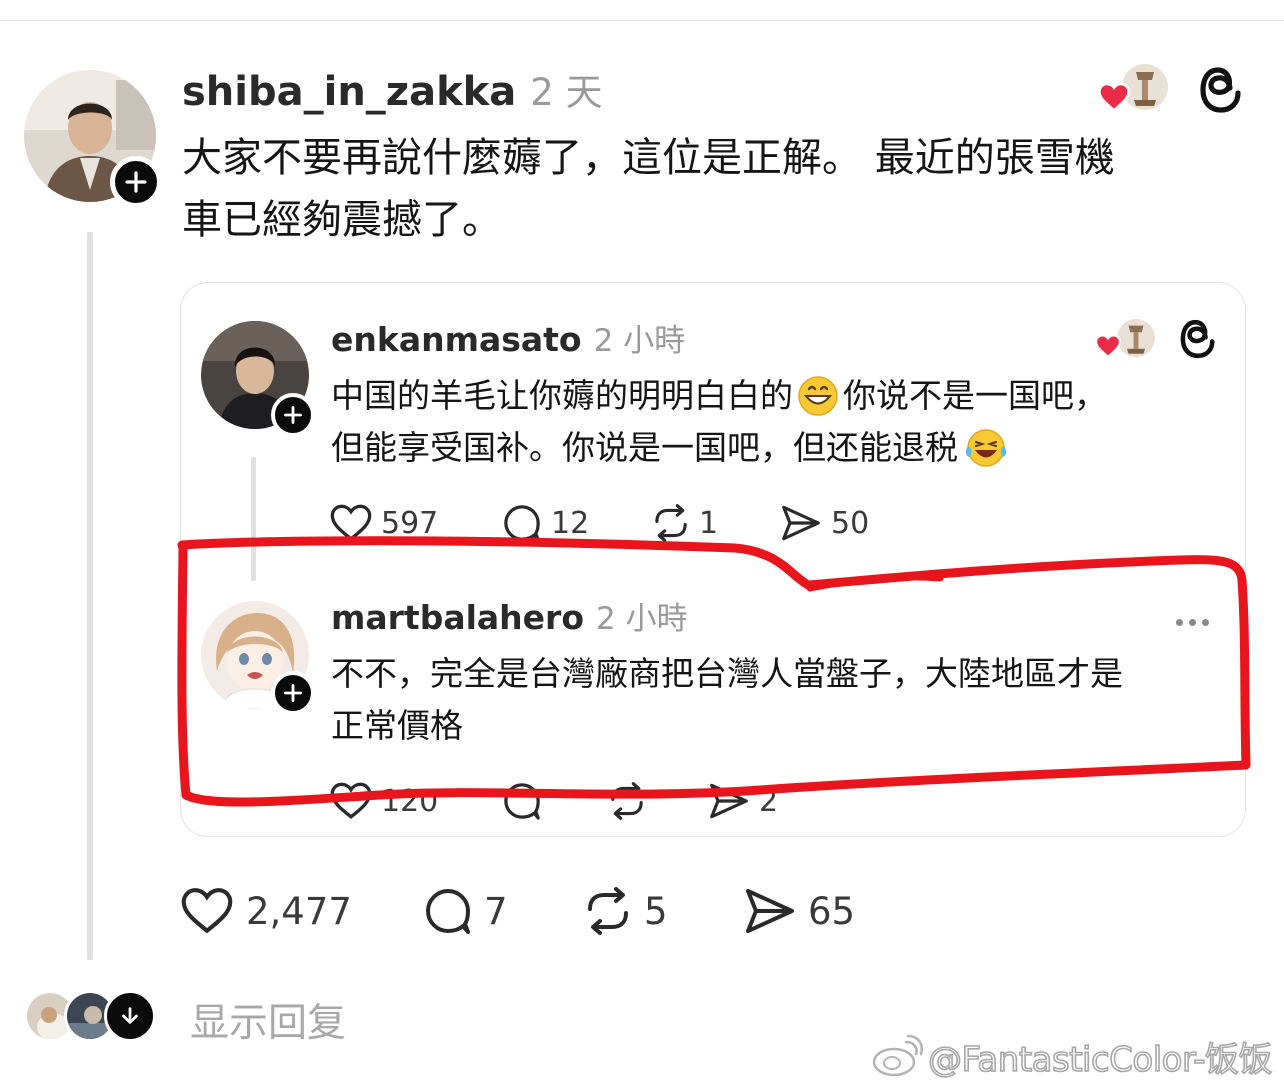  I want to click on enkanmasato-share-stat: 50, so click(824, 523).